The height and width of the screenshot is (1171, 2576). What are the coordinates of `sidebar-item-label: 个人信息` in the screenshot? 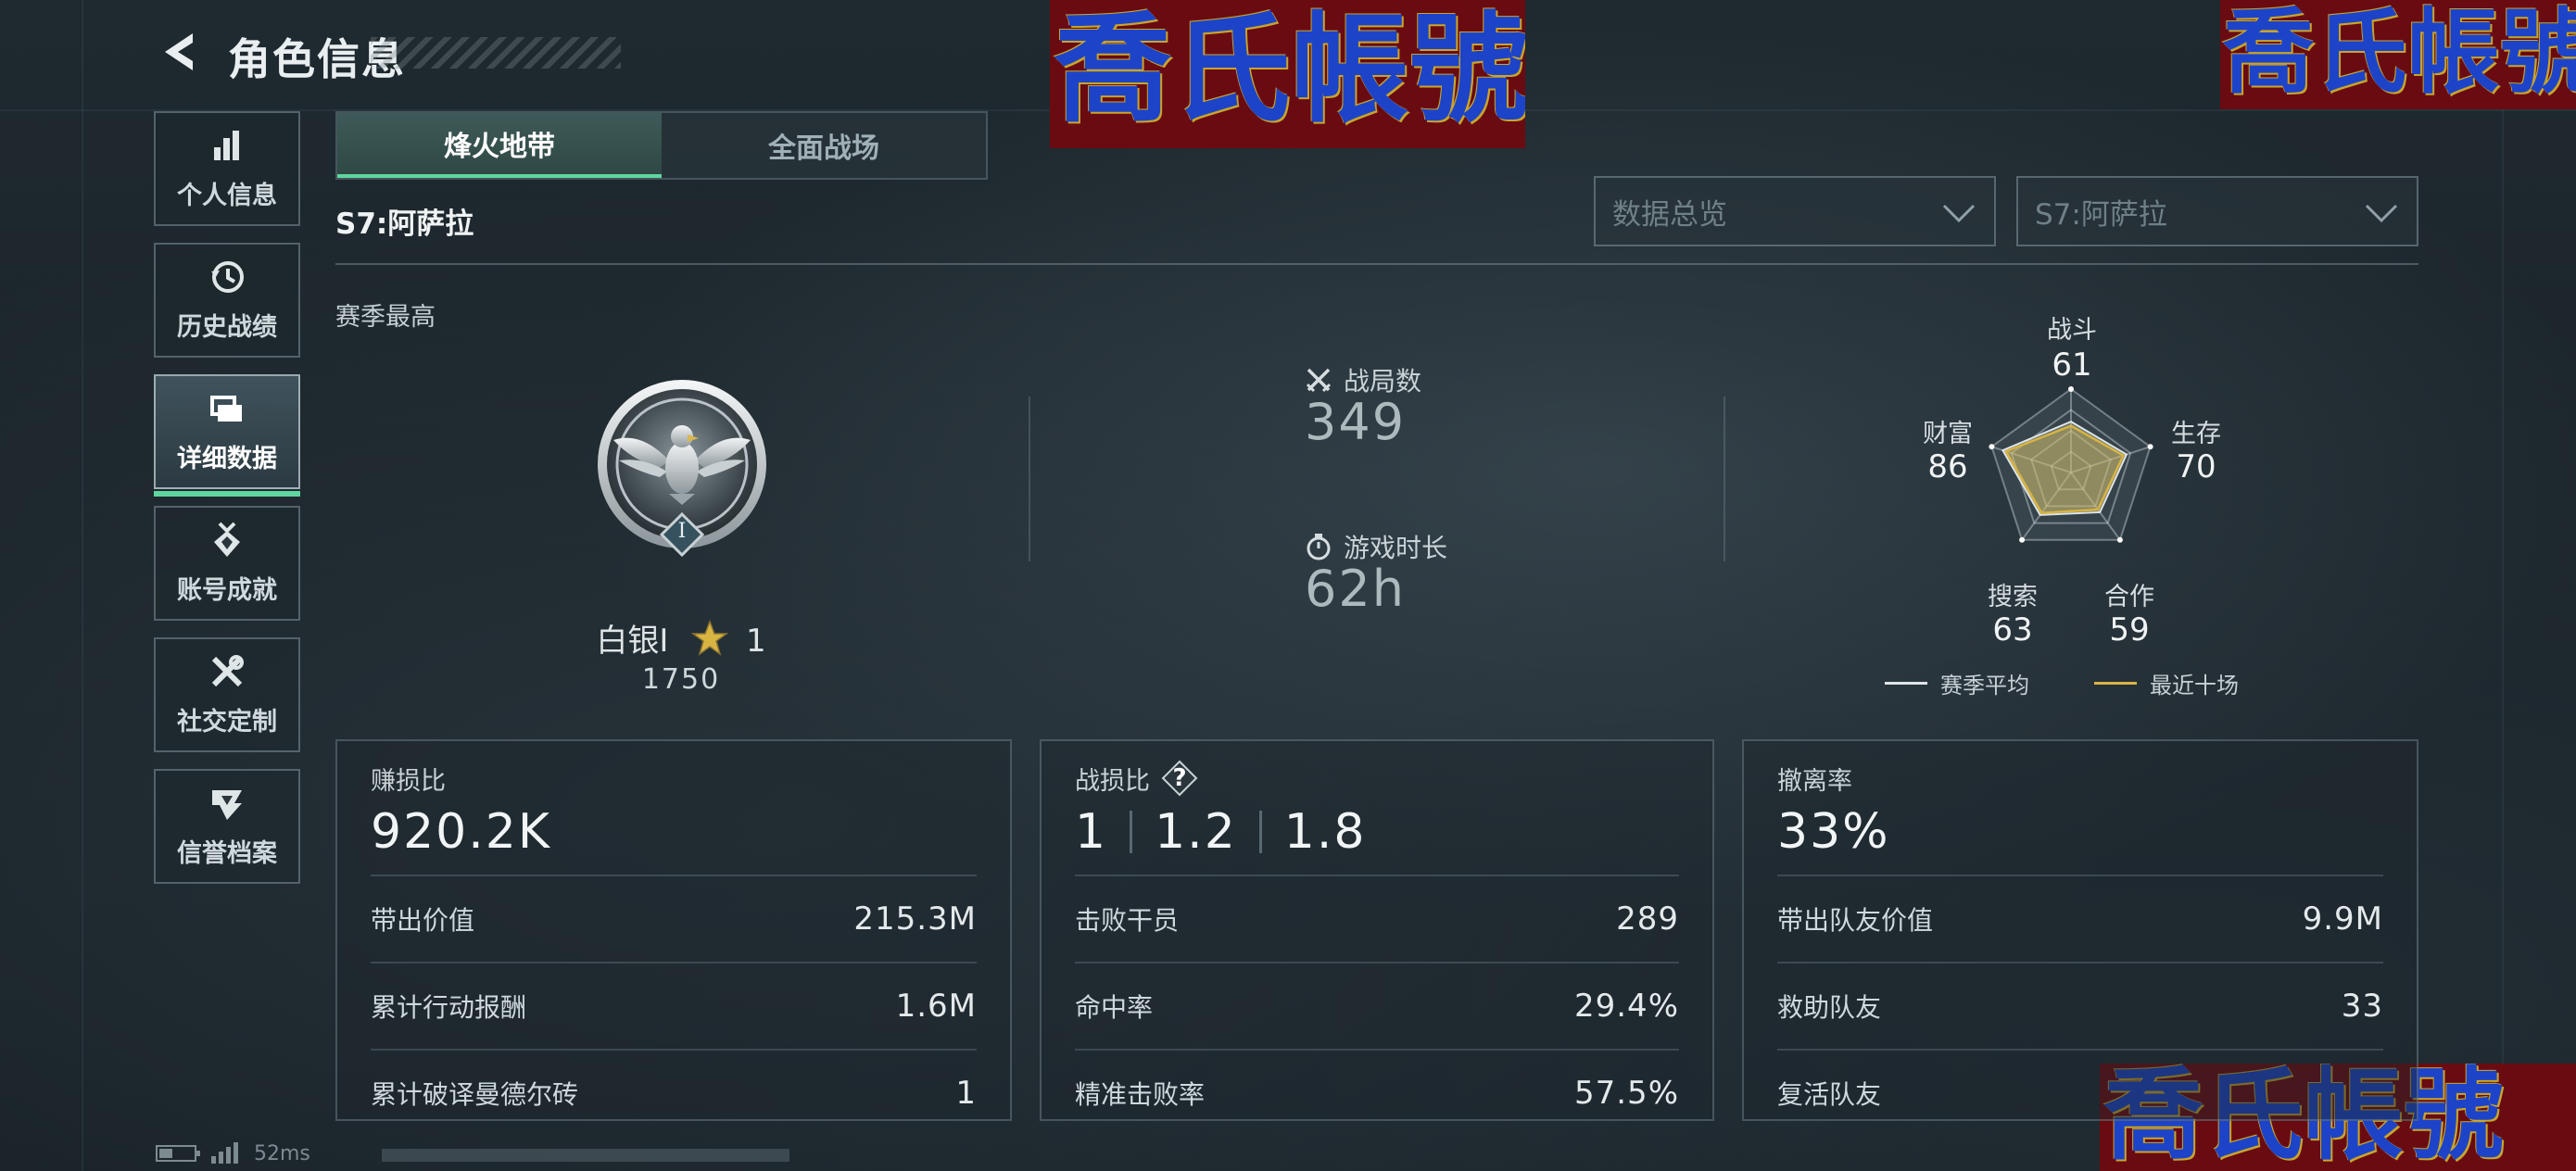 It's located at (227, 196).